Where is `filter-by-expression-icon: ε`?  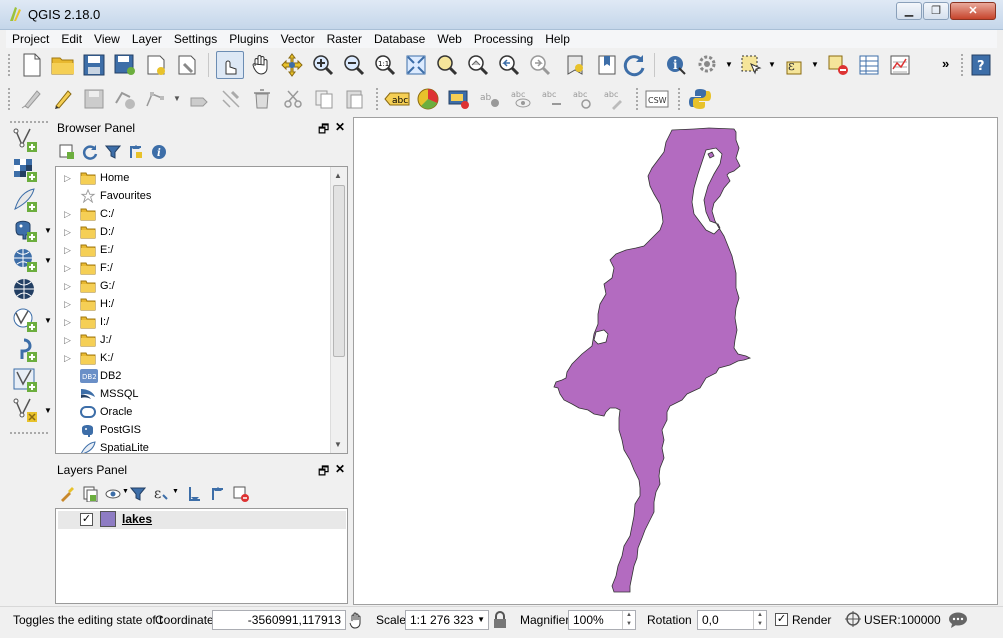
filter-by-expression-icon: ε is located at coordinates (161, 493).